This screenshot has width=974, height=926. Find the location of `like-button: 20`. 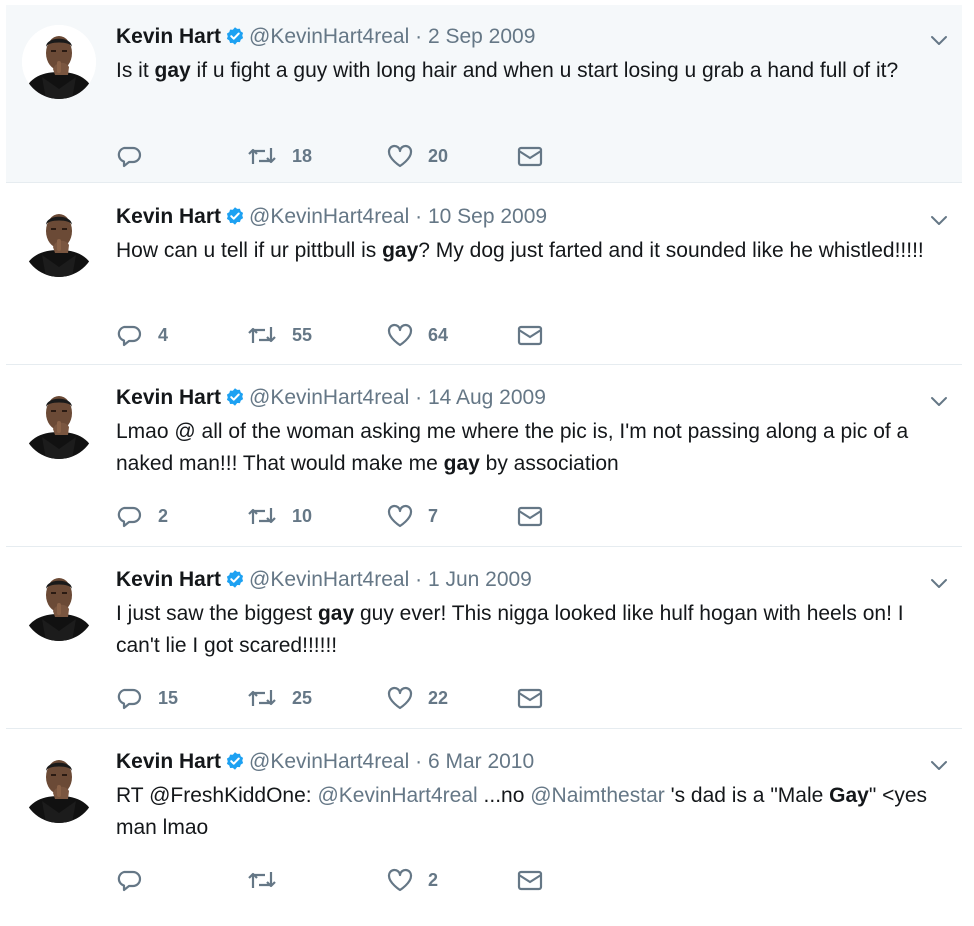

like-button: 20 is located at coordinates (417, 156).